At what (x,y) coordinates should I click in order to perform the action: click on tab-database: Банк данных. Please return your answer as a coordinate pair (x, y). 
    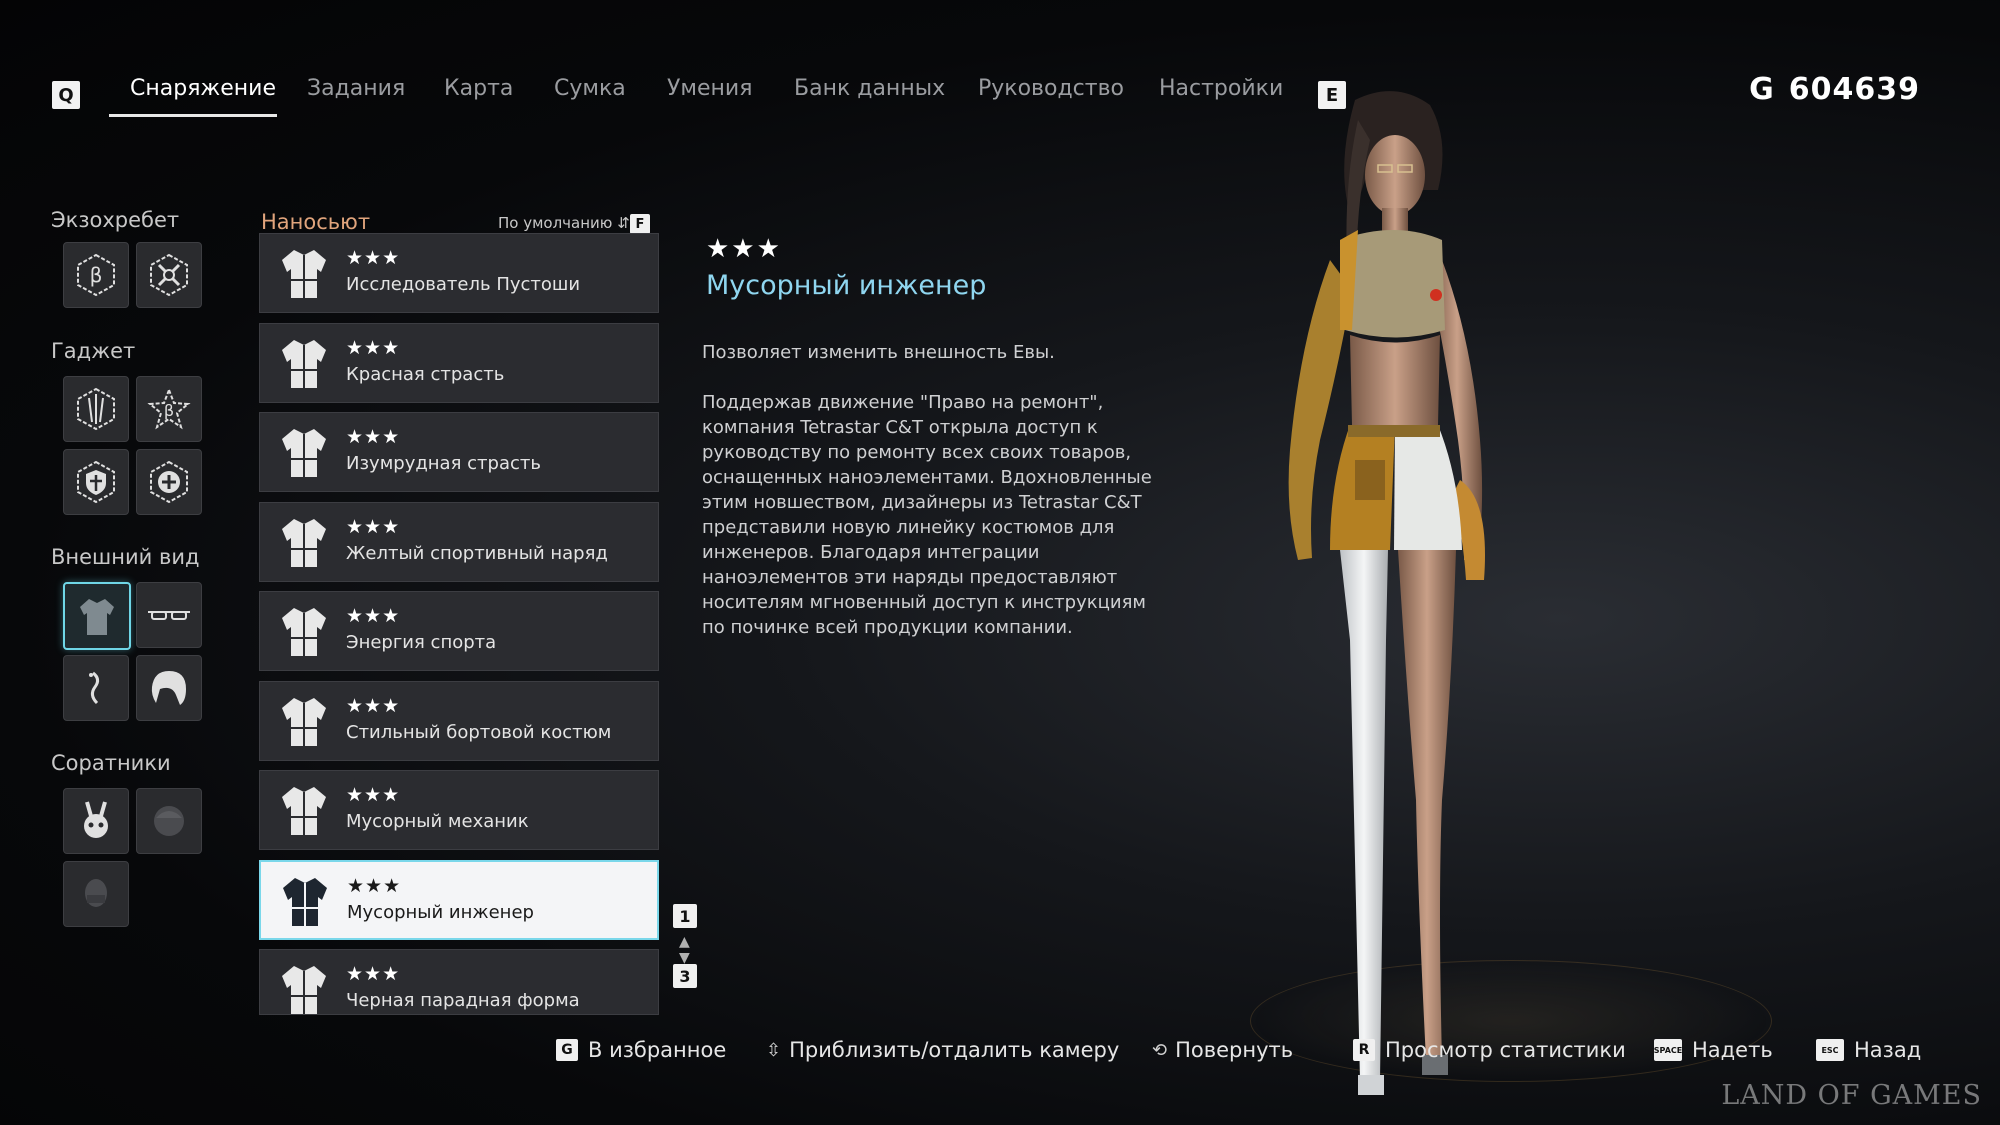
    Looking at the image, I should click on (869, 88).